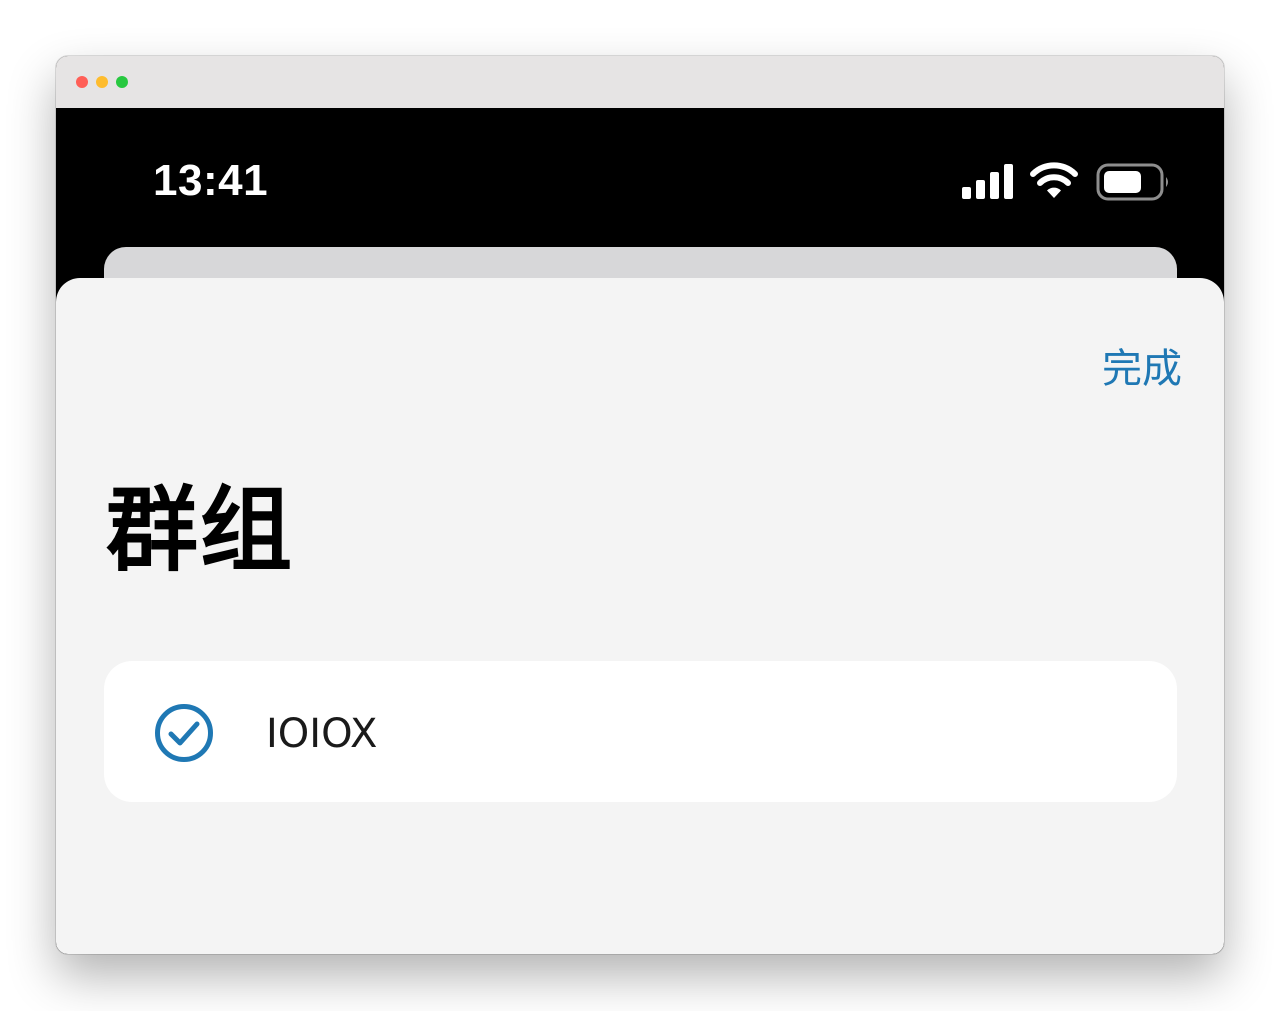  Describe the element at coordinates (102, 82) in the screenshot. I see `minimize-window-button` at that location.